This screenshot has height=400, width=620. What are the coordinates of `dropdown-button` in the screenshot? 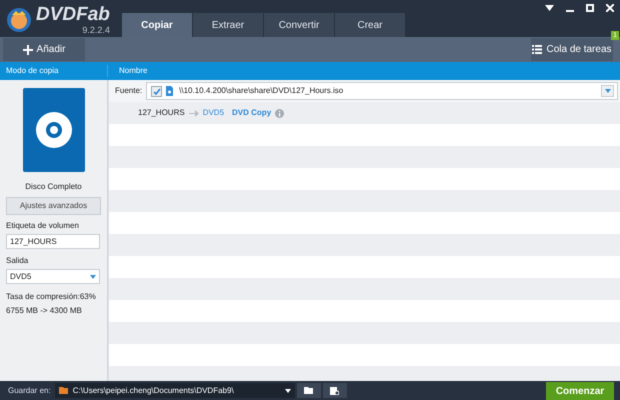 It's located at (607, 91).